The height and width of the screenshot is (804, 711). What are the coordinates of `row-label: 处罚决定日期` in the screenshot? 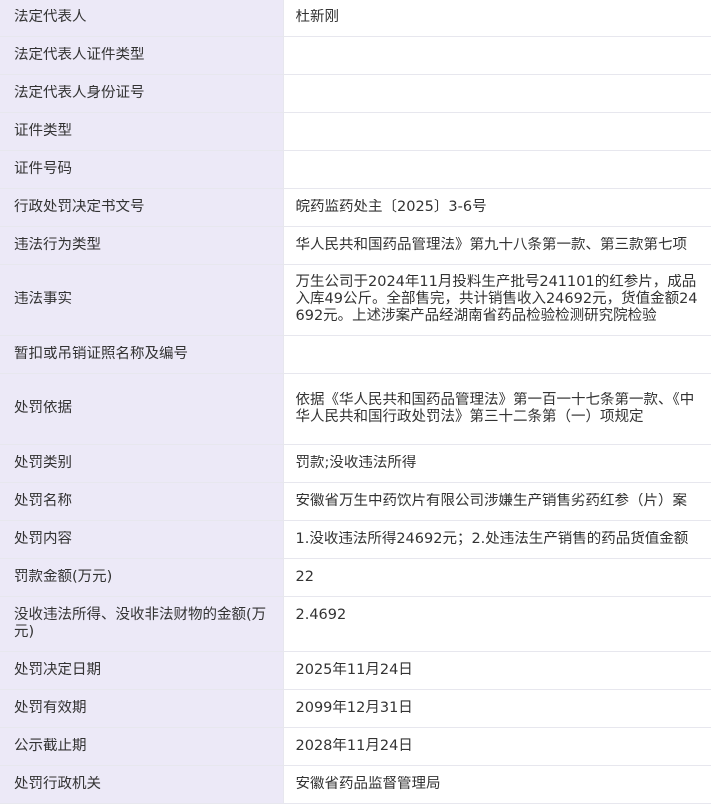 It's located at (142, 670).